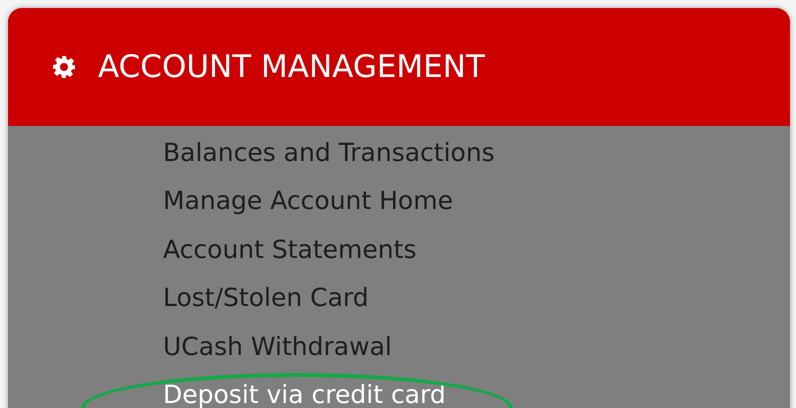 This screenshot has width=796, height=408. I want to click on menu-link: Balances and Transactions, so click(329, 152).